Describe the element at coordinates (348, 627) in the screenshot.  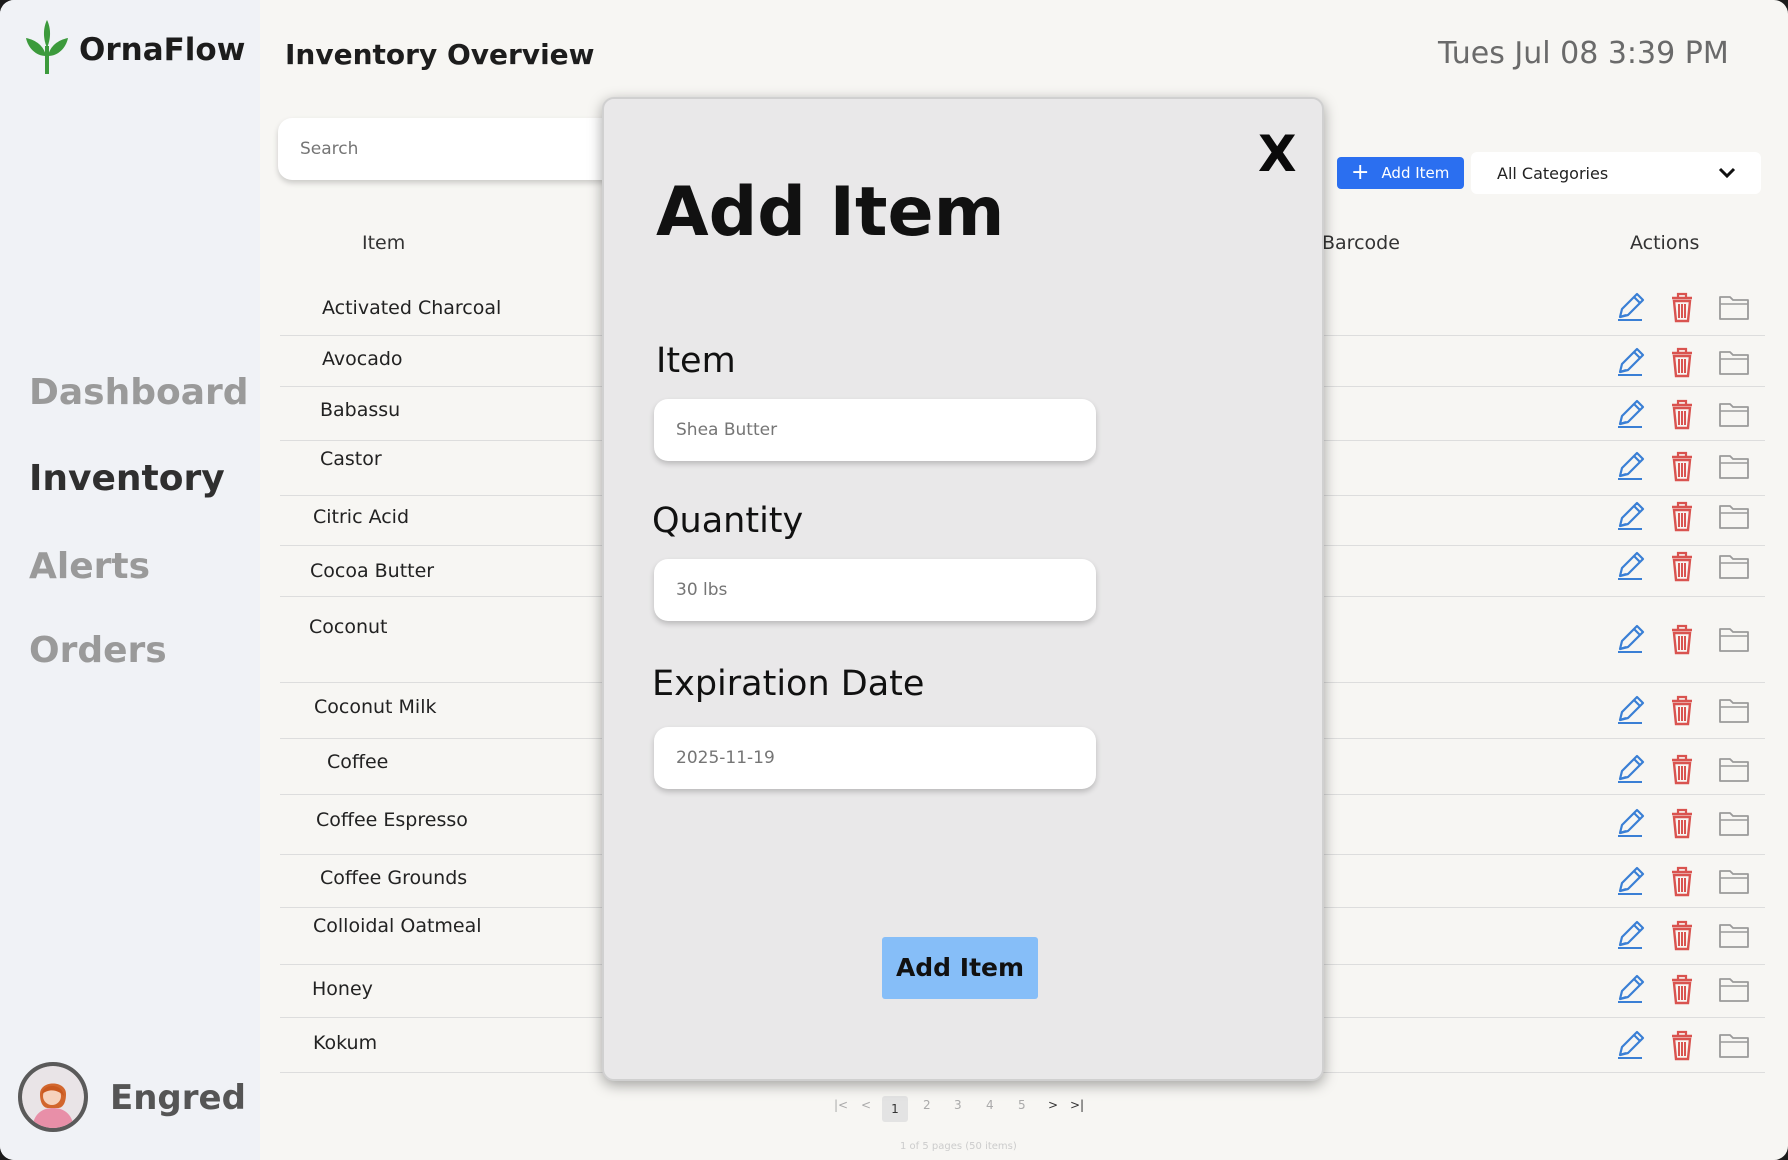
I see `table-row-item-label: Coconut` at that location.